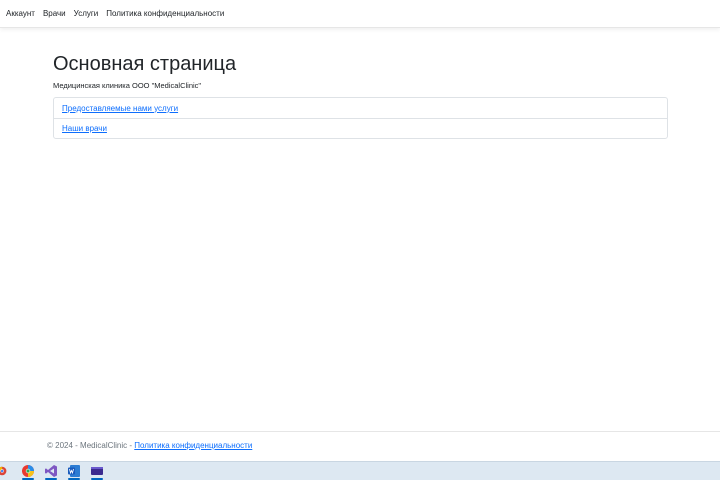 This screenshot has height=481, width=720. I want to click on services-link: Предоставляемые нами услуги, so click(120, 108).